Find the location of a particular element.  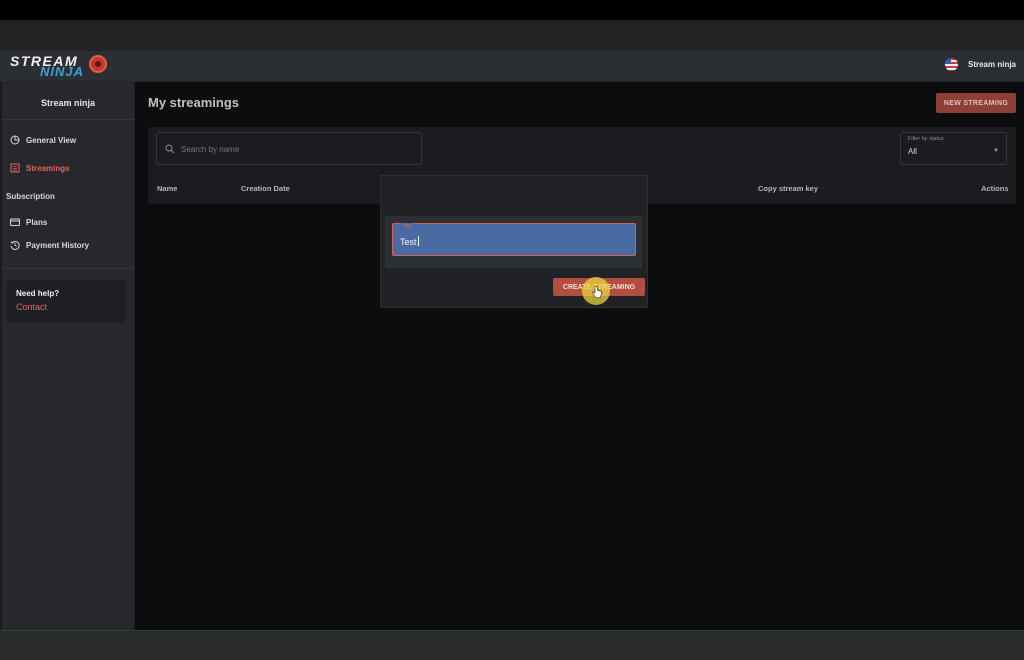

column-header-actions: Actions is located at coordinates (995, 188).